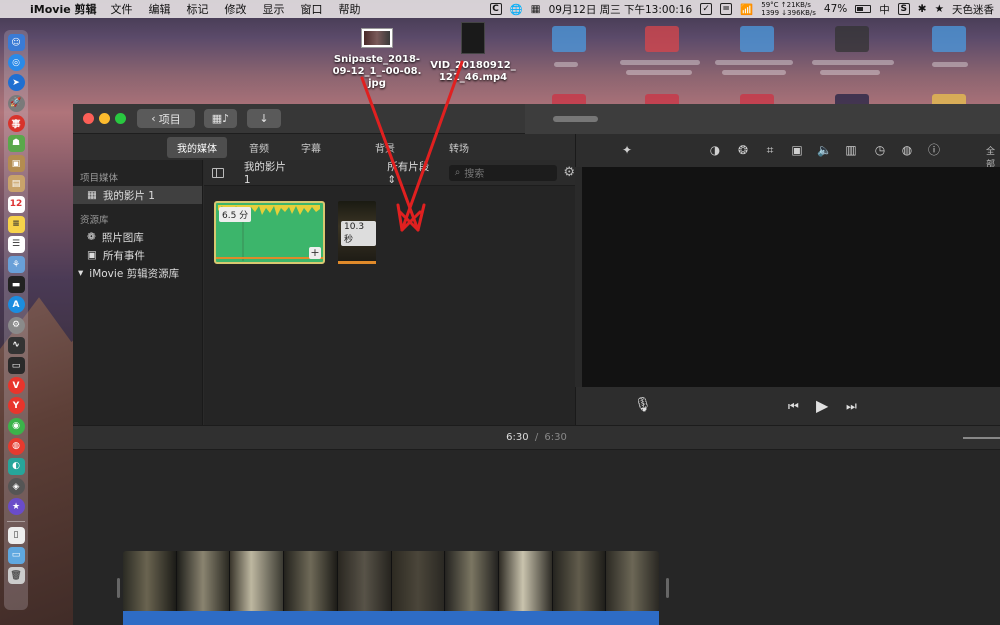  Describe the element at coordinates (851, 406) in the screenshot. I see `skip-forward-icon: ⏭` at that location.